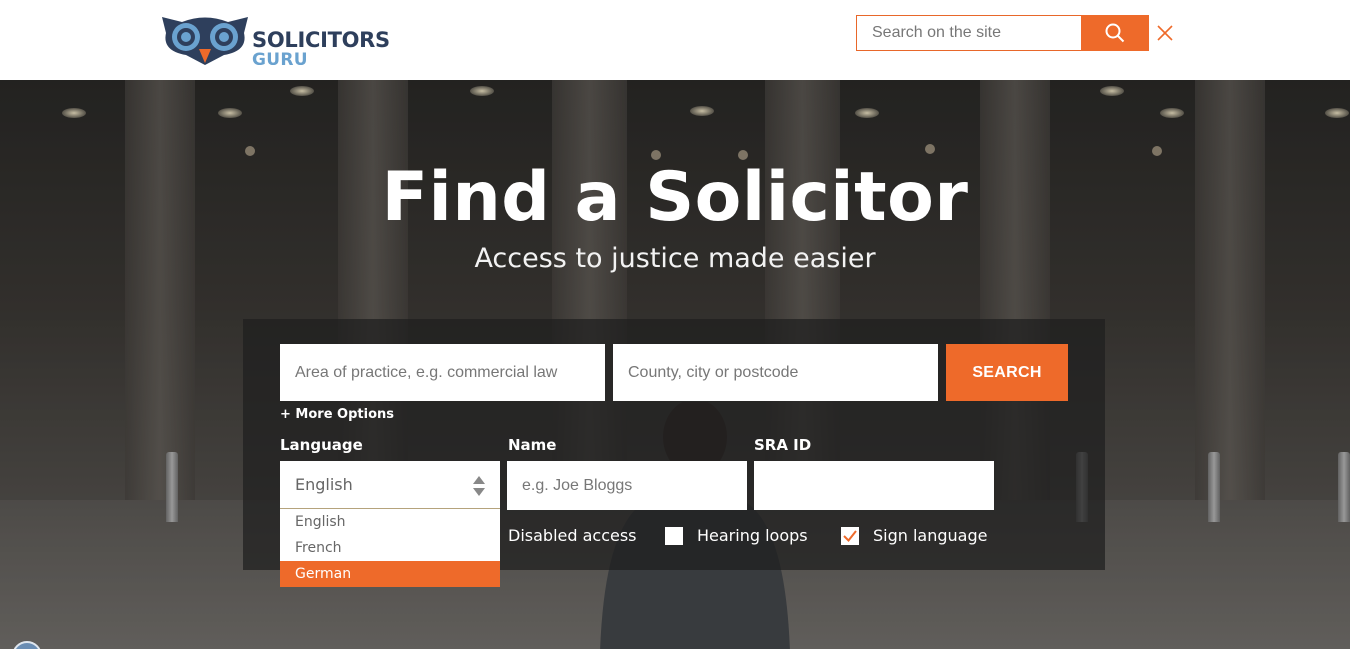 The width and height of the screenshot is (1350, 649). I want to click on language-option-french: French, so click(390, 548).